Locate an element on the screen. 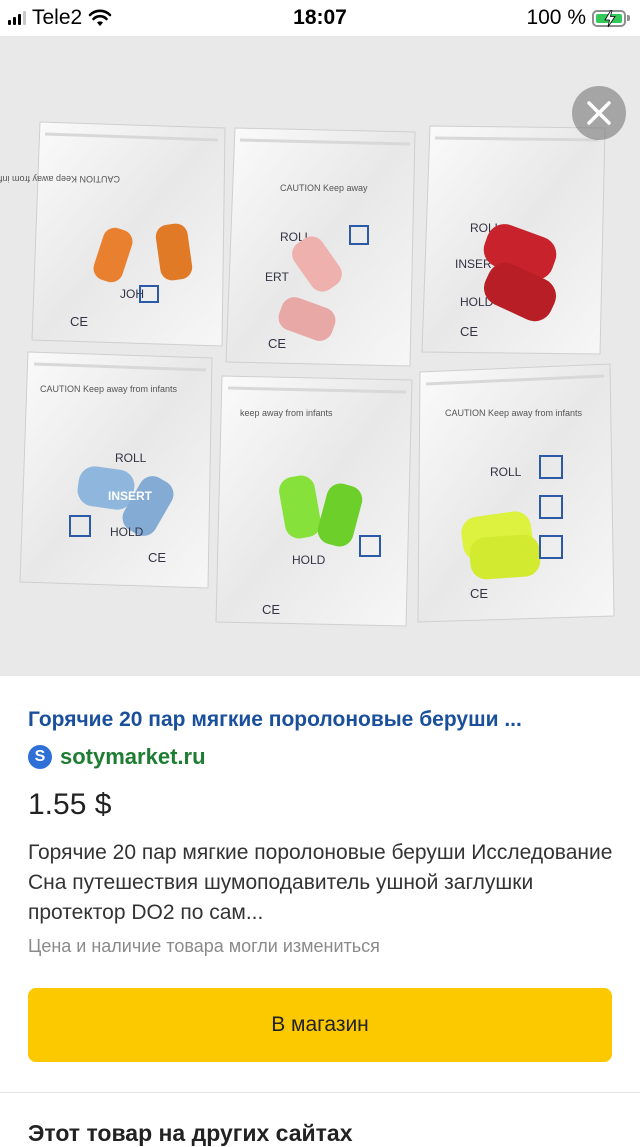  battery-icon is located at coordinates (609, 18).